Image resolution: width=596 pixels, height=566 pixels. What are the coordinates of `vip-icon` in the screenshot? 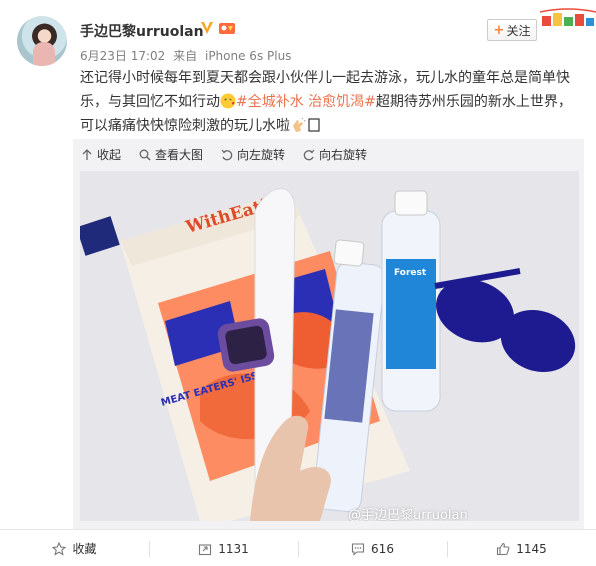 It's located at (227, 28).